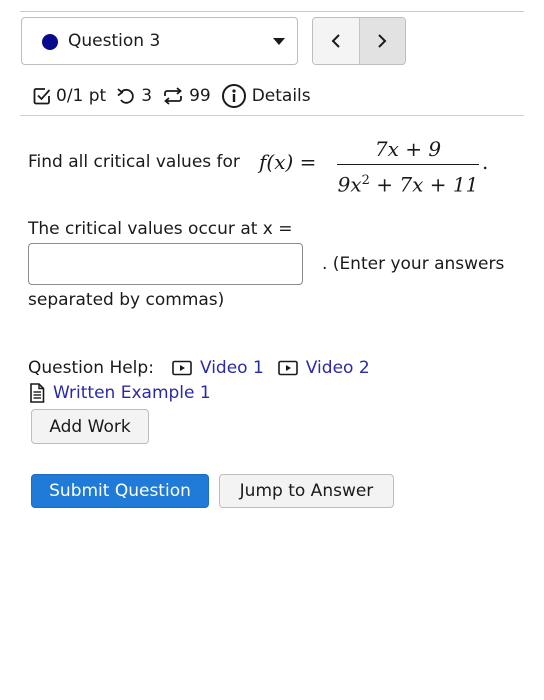 This screenshot has width=544, height=700. I want to click on video-2-link: Video 2, so click(323, 368).